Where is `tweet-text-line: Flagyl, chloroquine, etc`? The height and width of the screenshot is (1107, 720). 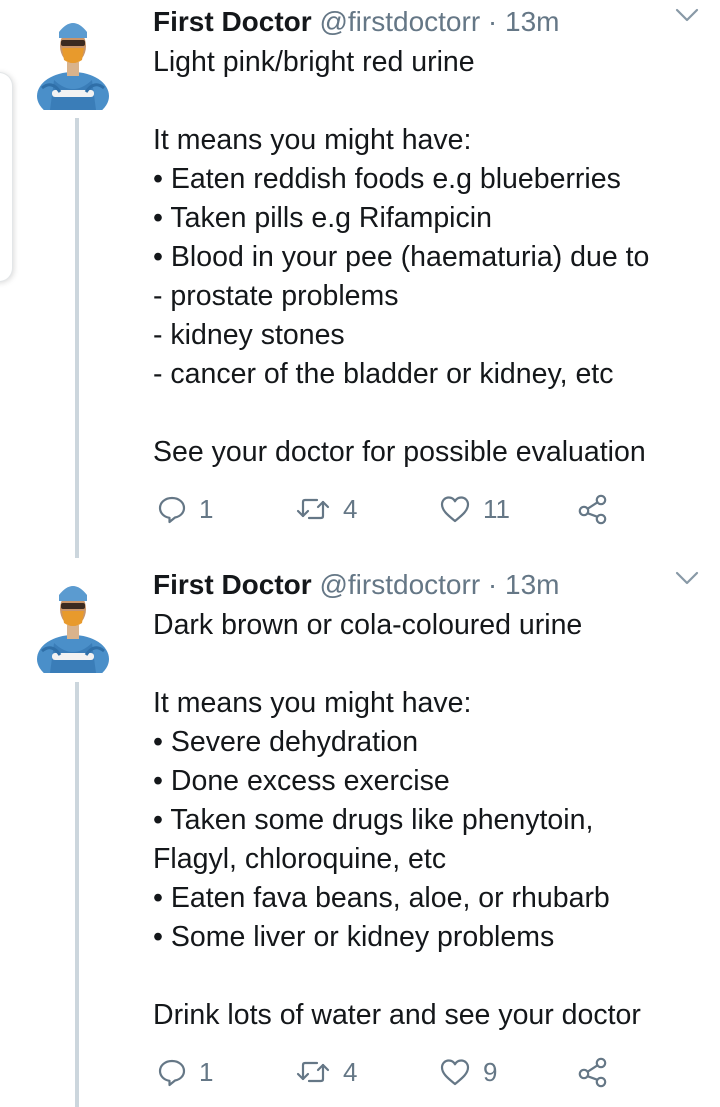
tweet-text-line: Flagyl, chloroquine, etc is located at coordinates (300, 859).